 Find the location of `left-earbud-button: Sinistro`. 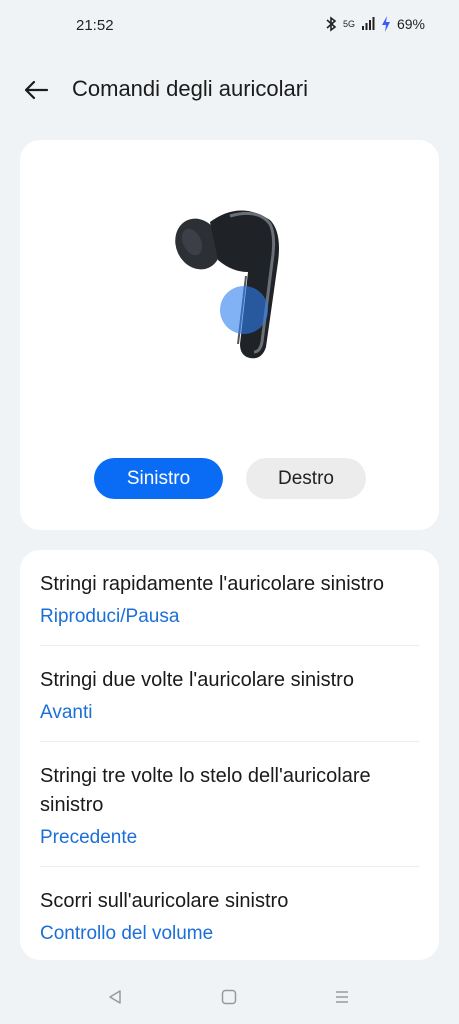

left-earbud-button: Sinistro is located at coordinates (158, 478).